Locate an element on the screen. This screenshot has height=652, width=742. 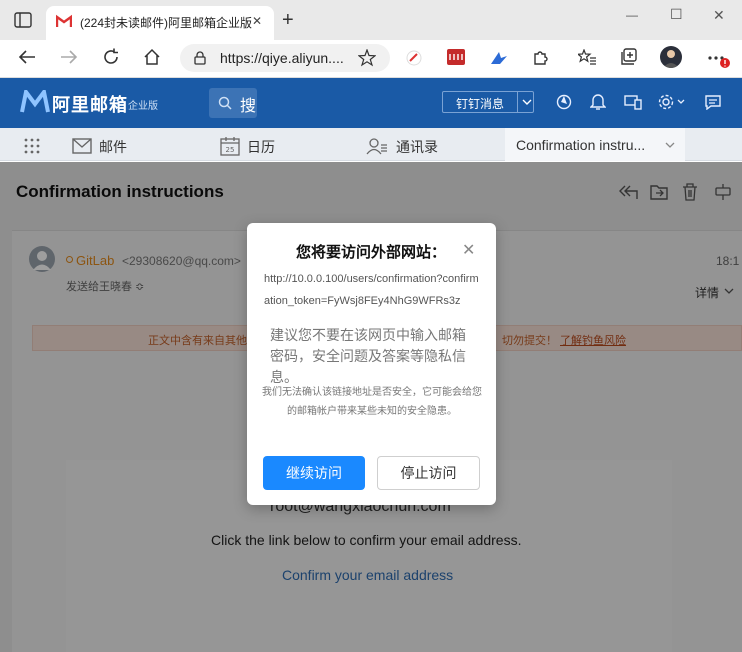
profile-avatar is located at coordinates (671, 57).